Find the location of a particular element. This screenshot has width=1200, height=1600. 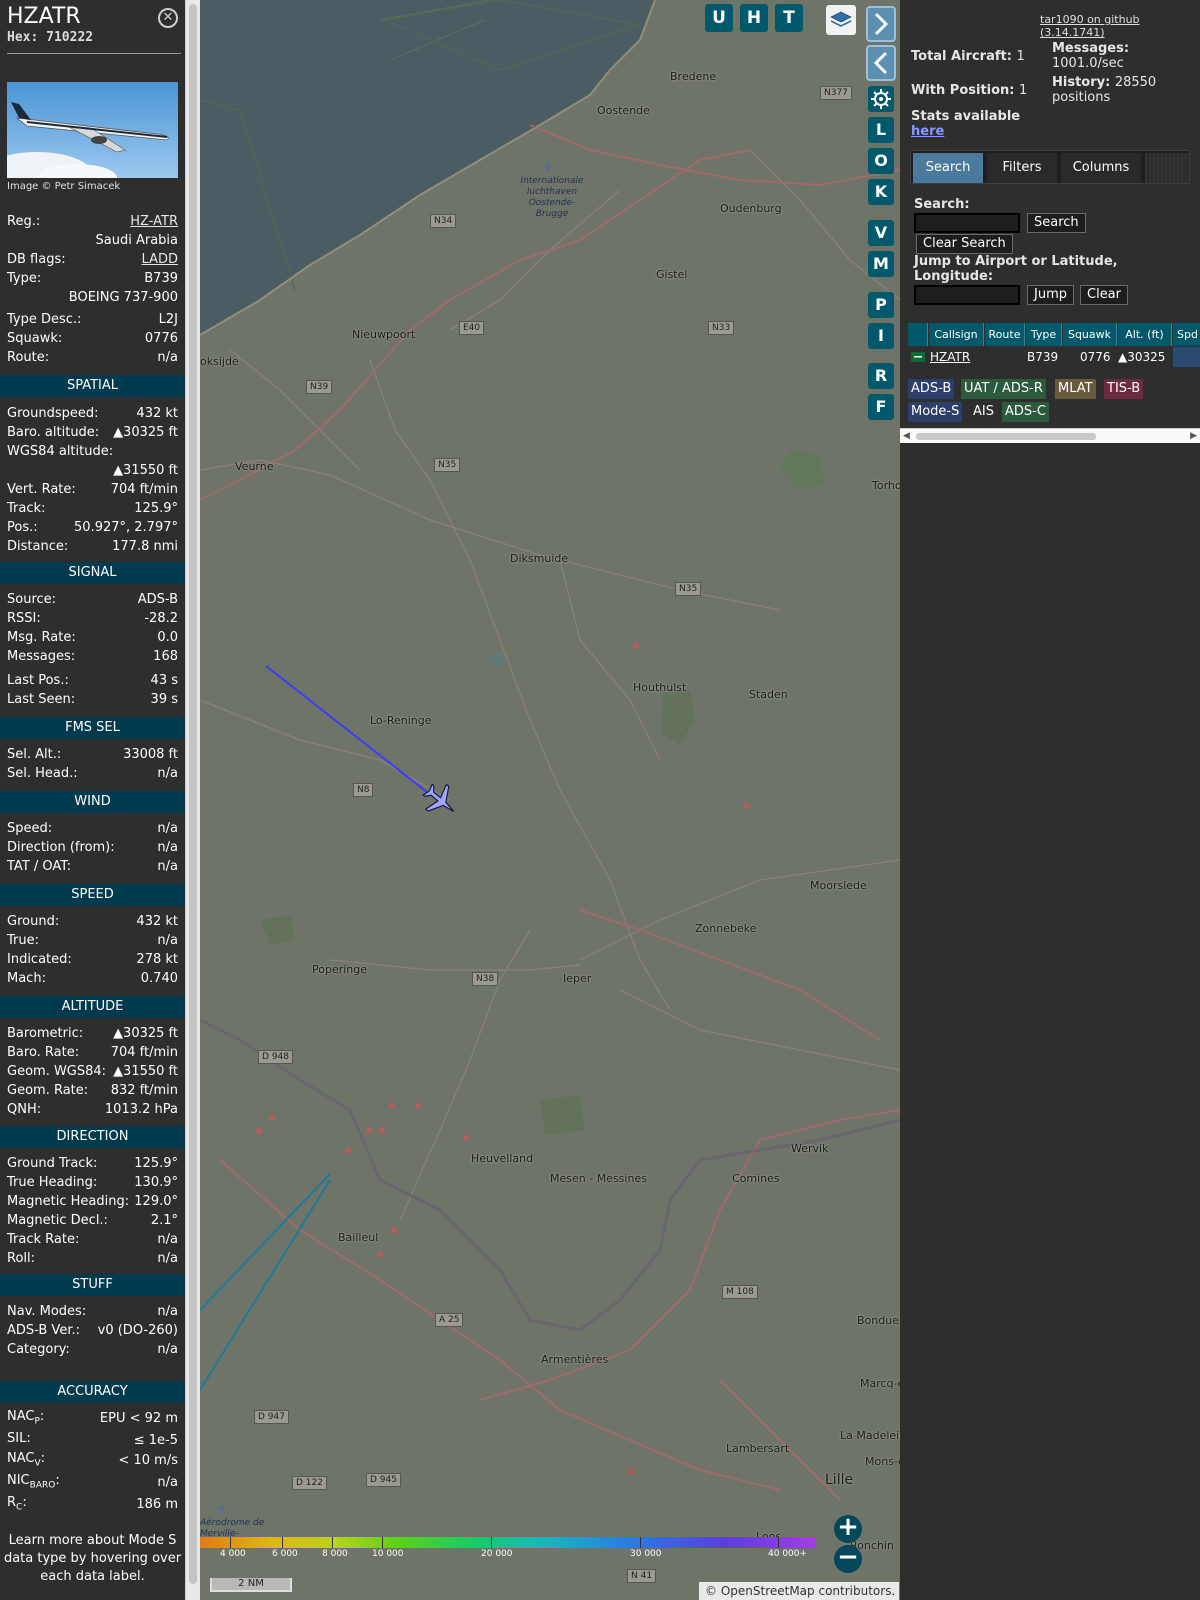

basic-row: Saudi Arabia is located at coordinates (93, 240).